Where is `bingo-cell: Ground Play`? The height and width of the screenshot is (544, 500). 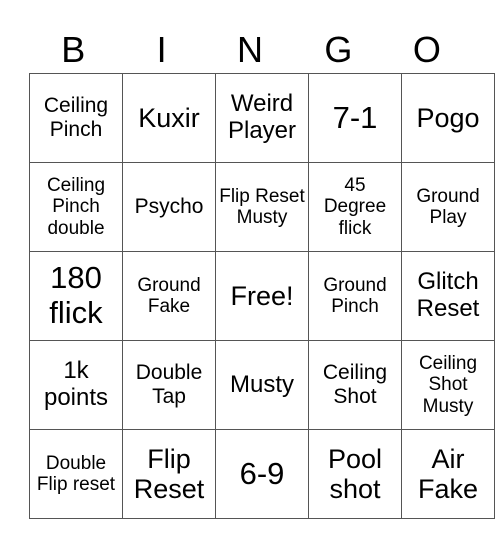
bingo-cell: Ground Play is located at coordinates (448, 207).